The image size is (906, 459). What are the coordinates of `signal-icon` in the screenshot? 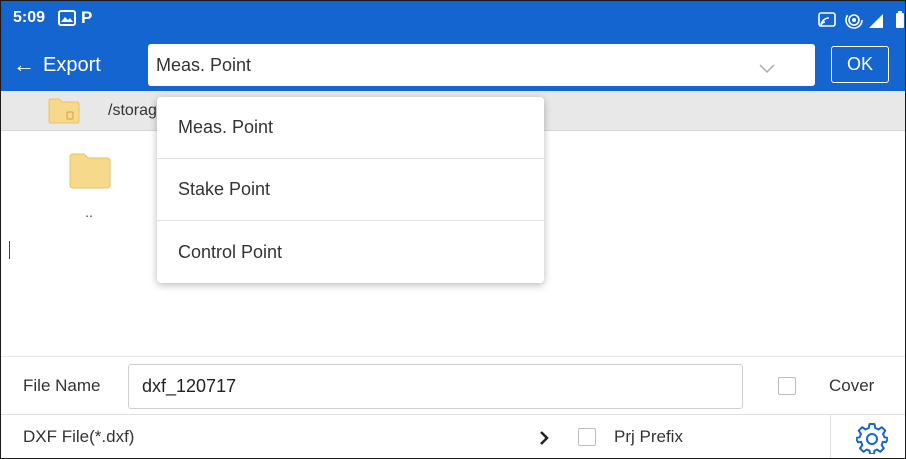 It's located at (876, 21).